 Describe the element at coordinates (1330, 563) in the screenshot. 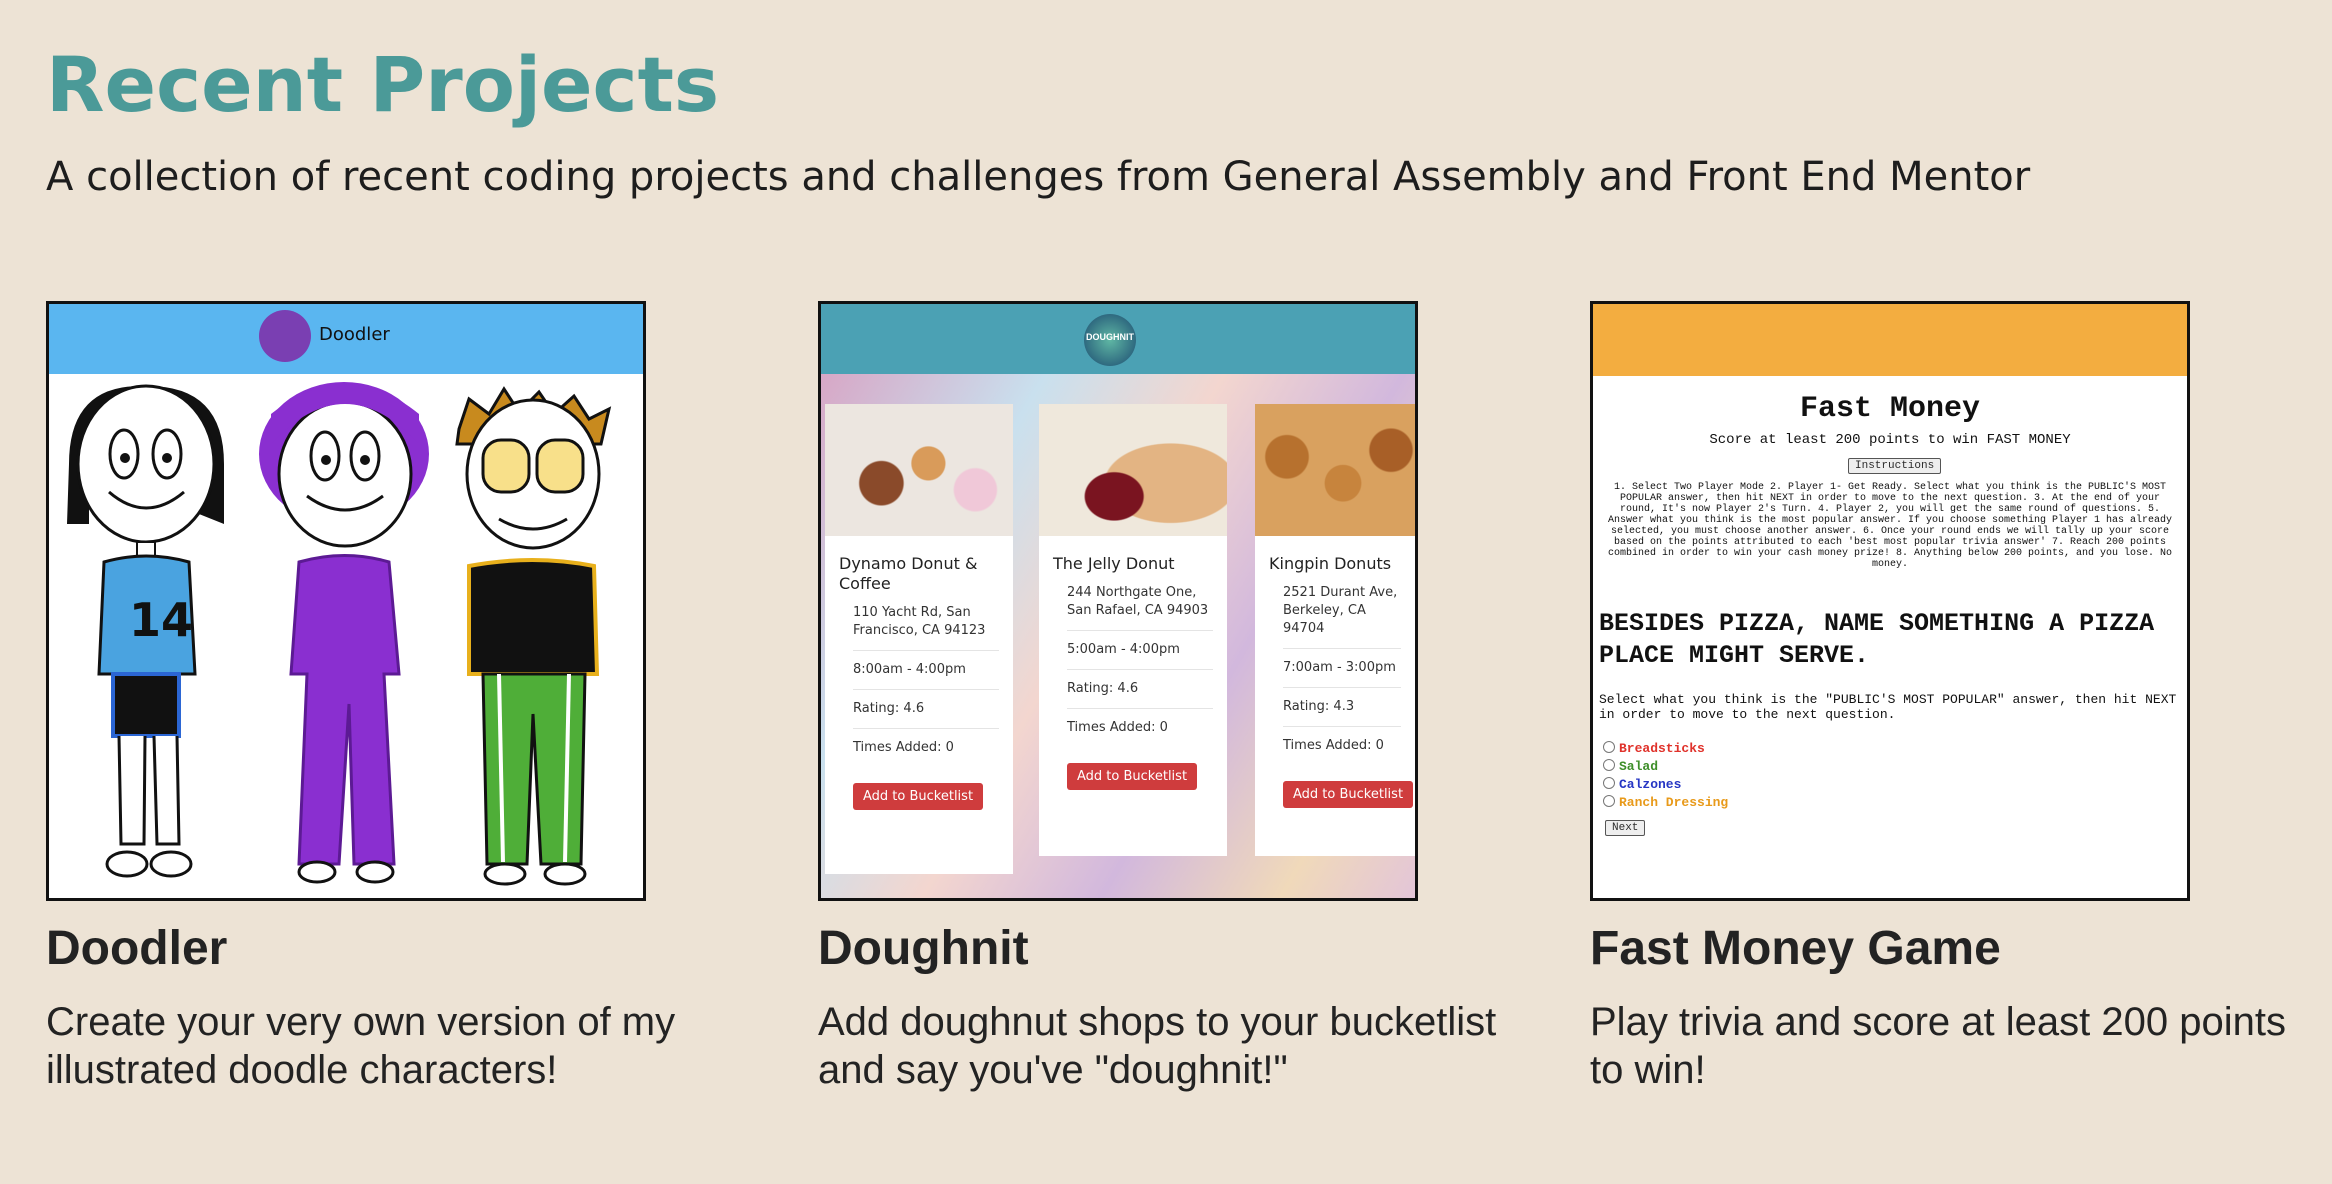

I see `shop-name: Kingpin Donuts` at that location.